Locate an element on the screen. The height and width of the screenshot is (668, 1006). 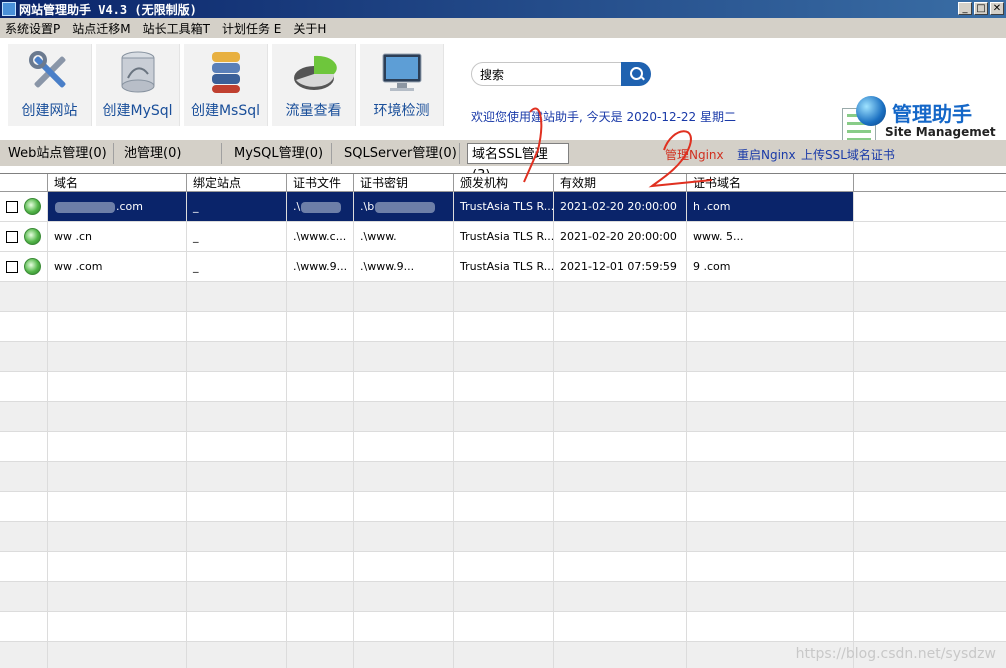
close-button: ✕ is located at coordinates (997, 8).